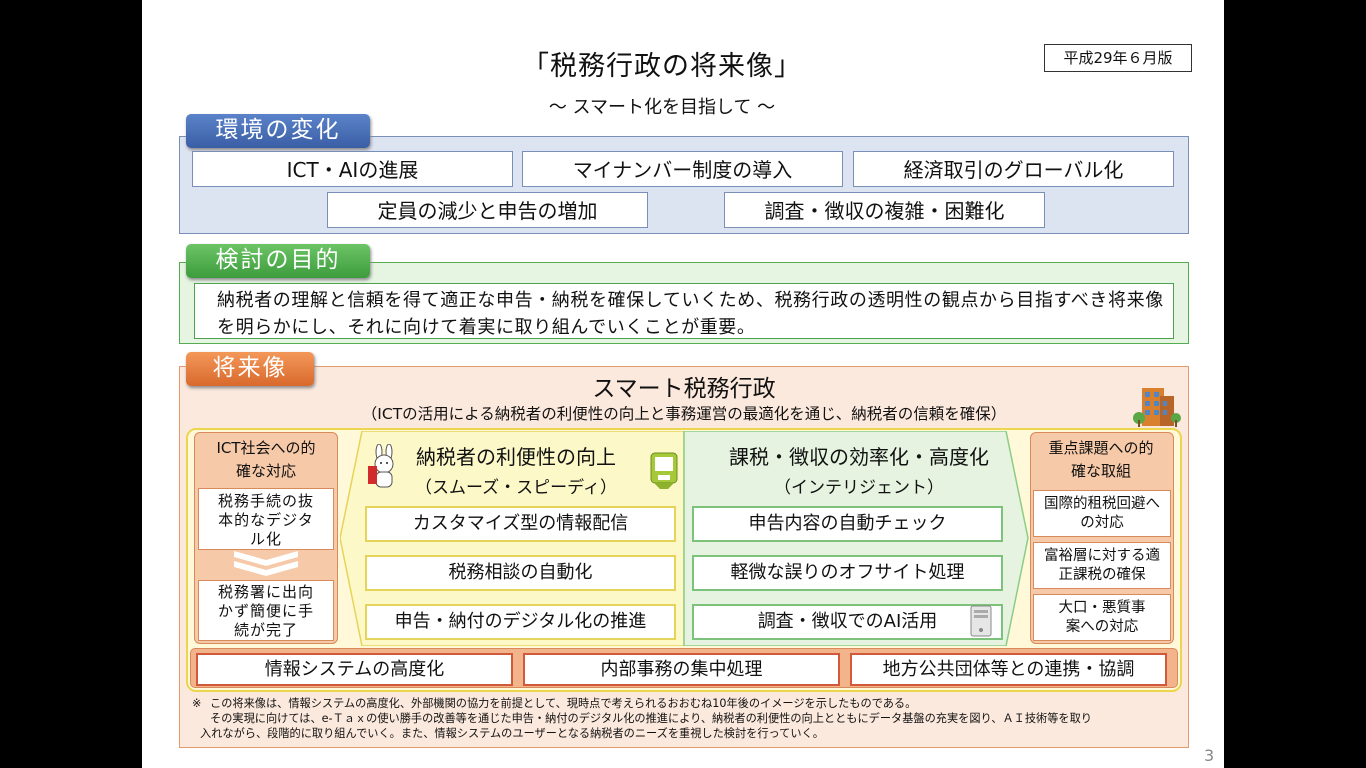 Image resolution: width=1366 pixels, height=768 pixels. I want to click on convenience-subtitle: （スムーズ・スピーディ）, so click(516, 488).